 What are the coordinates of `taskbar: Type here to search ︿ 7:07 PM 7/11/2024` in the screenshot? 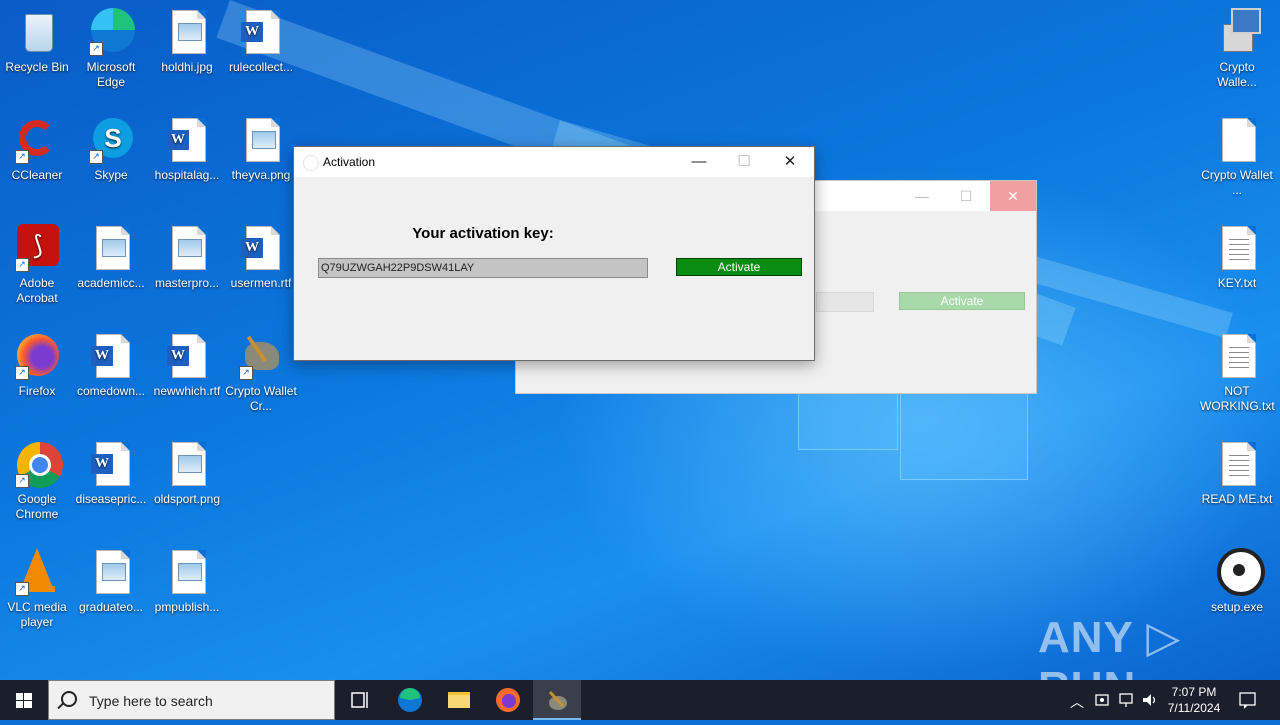 It's located at (640, 700).